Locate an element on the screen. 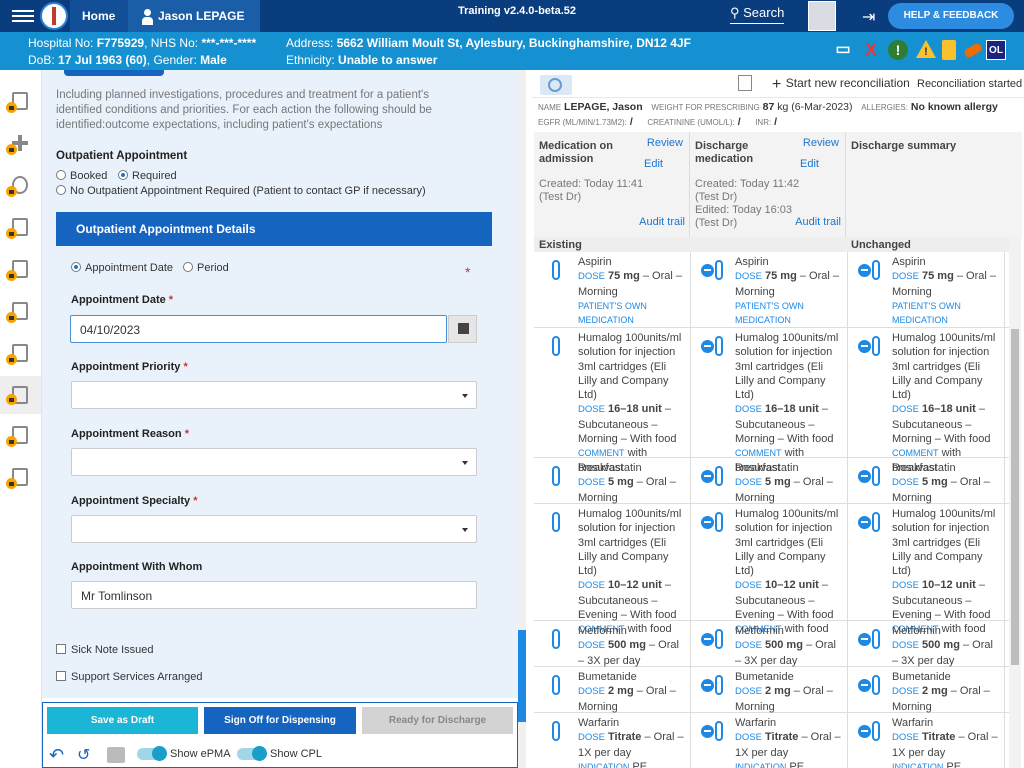 Image resolution: width=1024 pixels, height=768 pixels. appointment-priority-select is located at coordinates (274, 395).